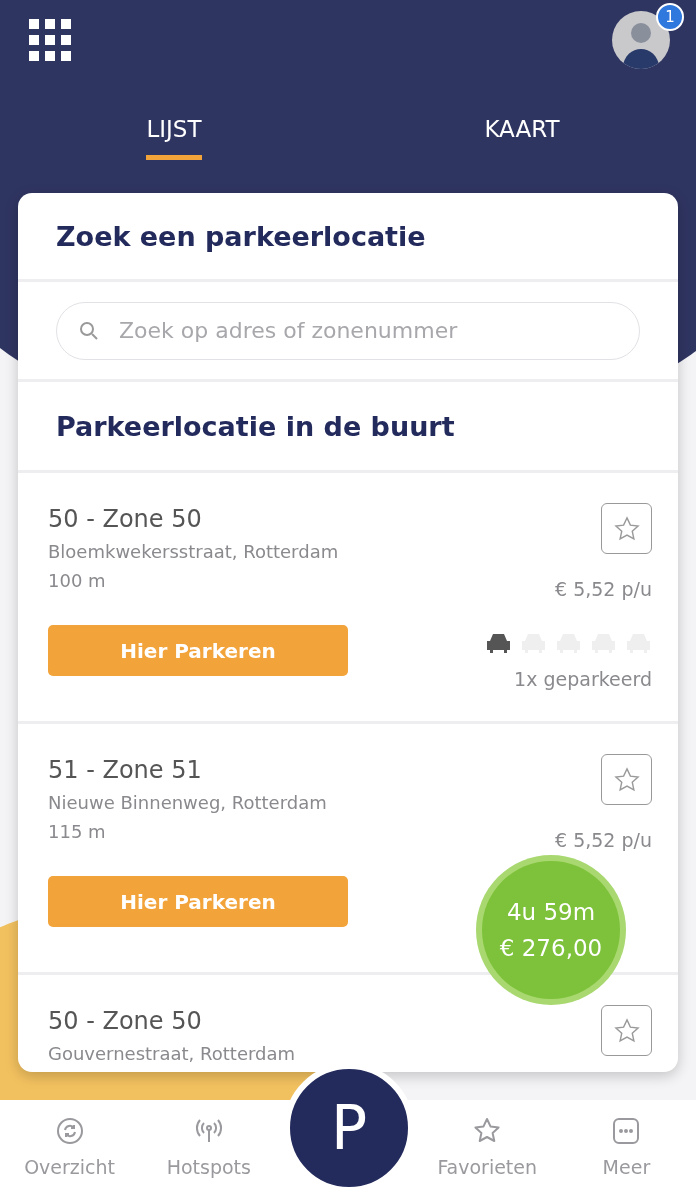  I want to click on tab: KAART, so click(522, 138).